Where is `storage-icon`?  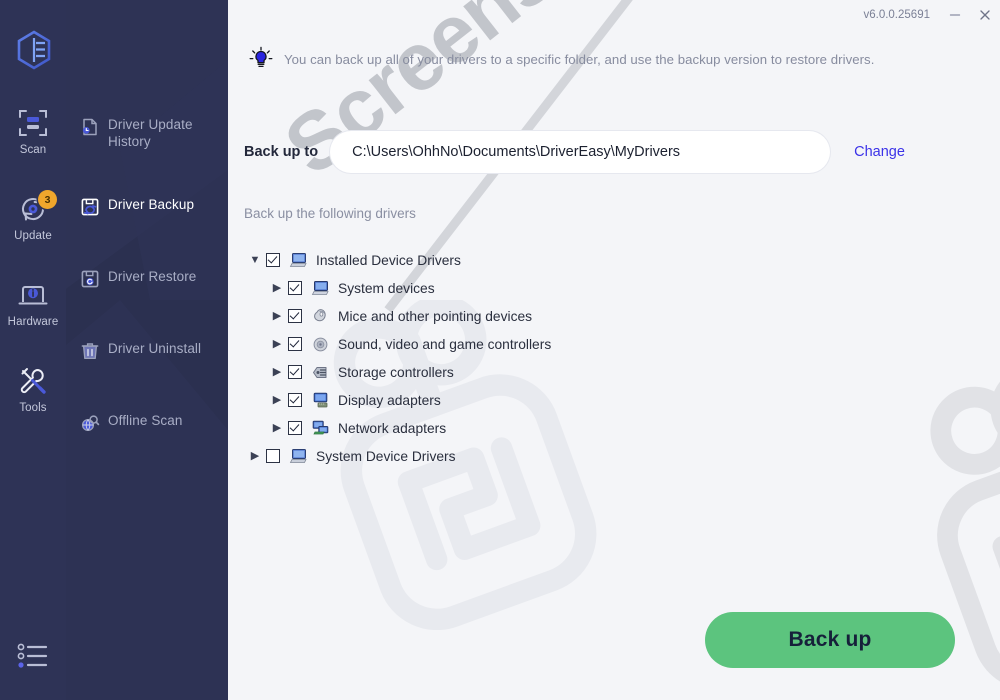
storage-icon is located at coordinates (320, 372).